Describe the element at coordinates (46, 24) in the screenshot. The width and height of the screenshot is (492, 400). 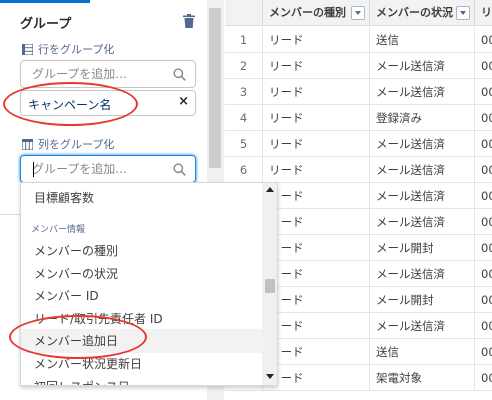
I see `panel-title: グループ` at that location.